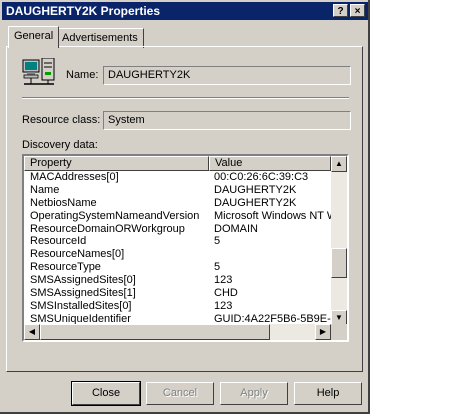 The height and width of the screenshot is (414, 474). Describe the element at coordinates (77, 254) in the screenshot. I see `property-cell: ResourceNames[0]` at that location.